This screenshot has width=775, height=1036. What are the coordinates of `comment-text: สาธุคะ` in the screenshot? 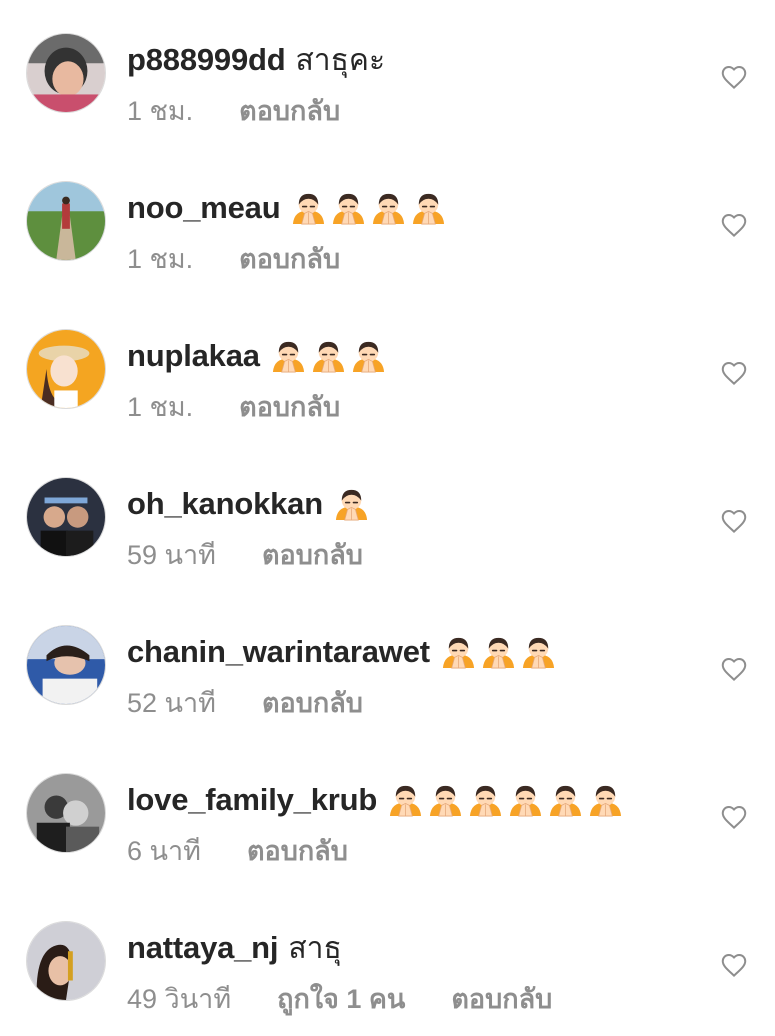 It's located at (340, 60).